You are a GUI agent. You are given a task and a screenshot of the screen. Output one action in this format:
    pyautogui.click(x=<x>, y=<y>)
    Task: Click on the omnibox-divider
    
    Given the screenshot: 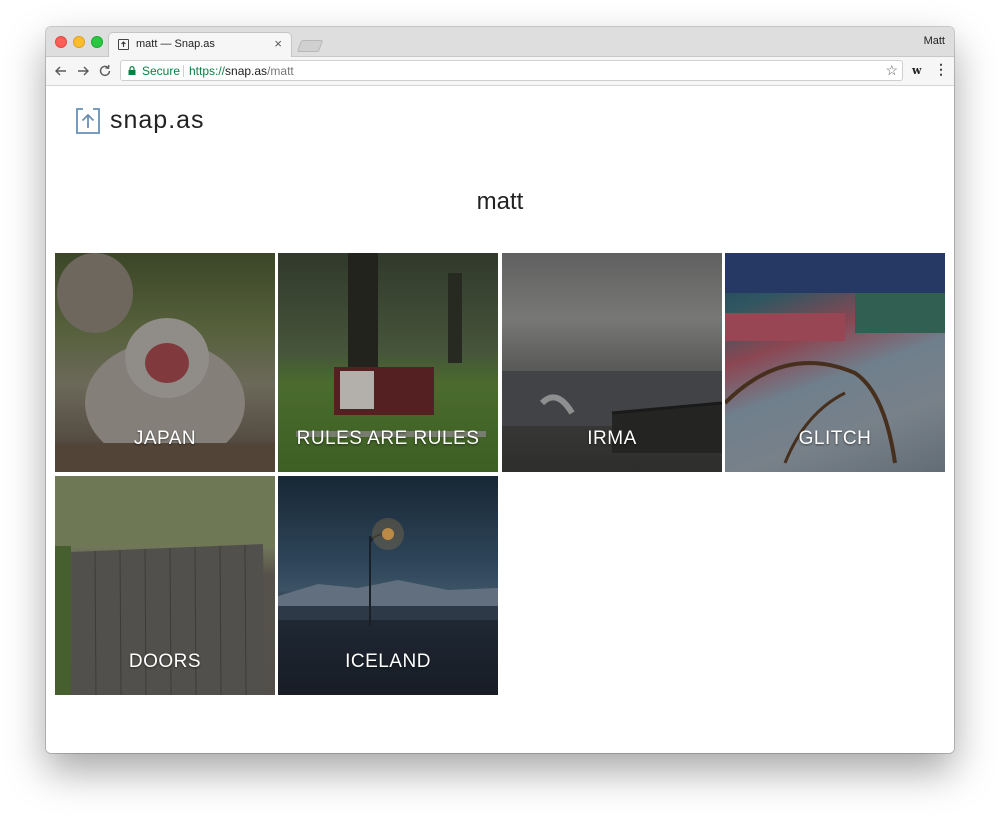 What is the action you would take?
    pyautogui.click(x=183, y=71)
    